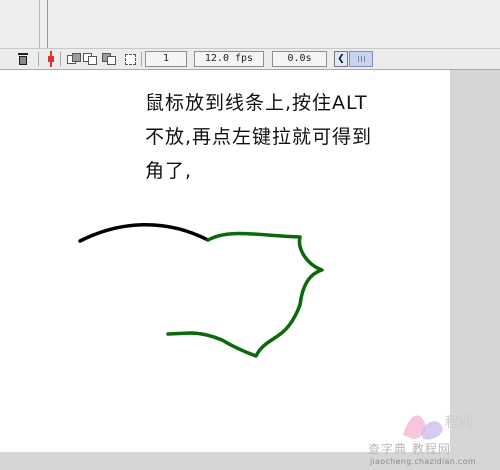  What do you see at coordinates (409, 449) in the screenshot?
I see `watermark-brand: 查字典 教程网` at bounding box center [409, 449].